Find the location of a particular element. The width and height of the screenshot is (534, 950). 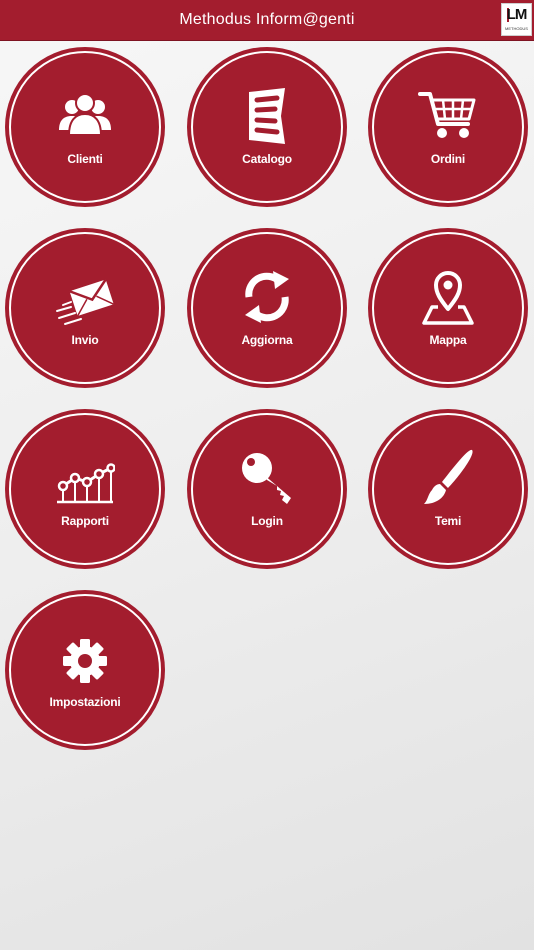

app-title: Methodus Inform@genti is located at coordinates (267, 19).